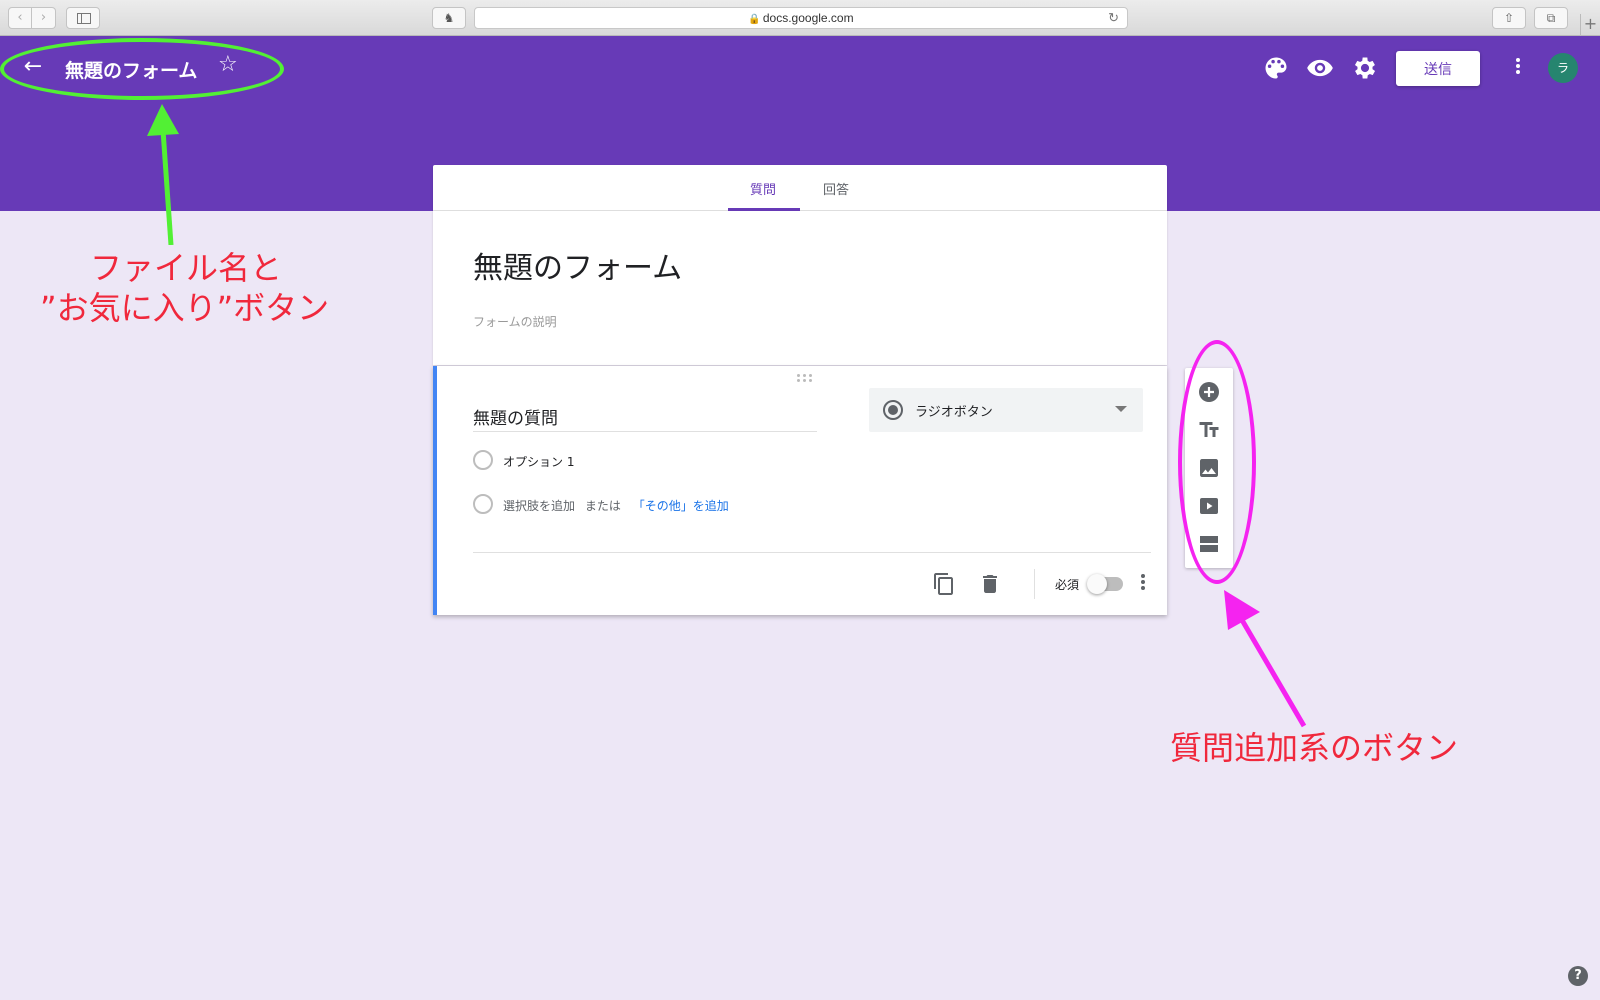  What do you see at coordinates (185, 308) in the screenshot?
I see `annotation-file-name-line2: ”お気に入り”ボタン` at bounding box center [185, 308].